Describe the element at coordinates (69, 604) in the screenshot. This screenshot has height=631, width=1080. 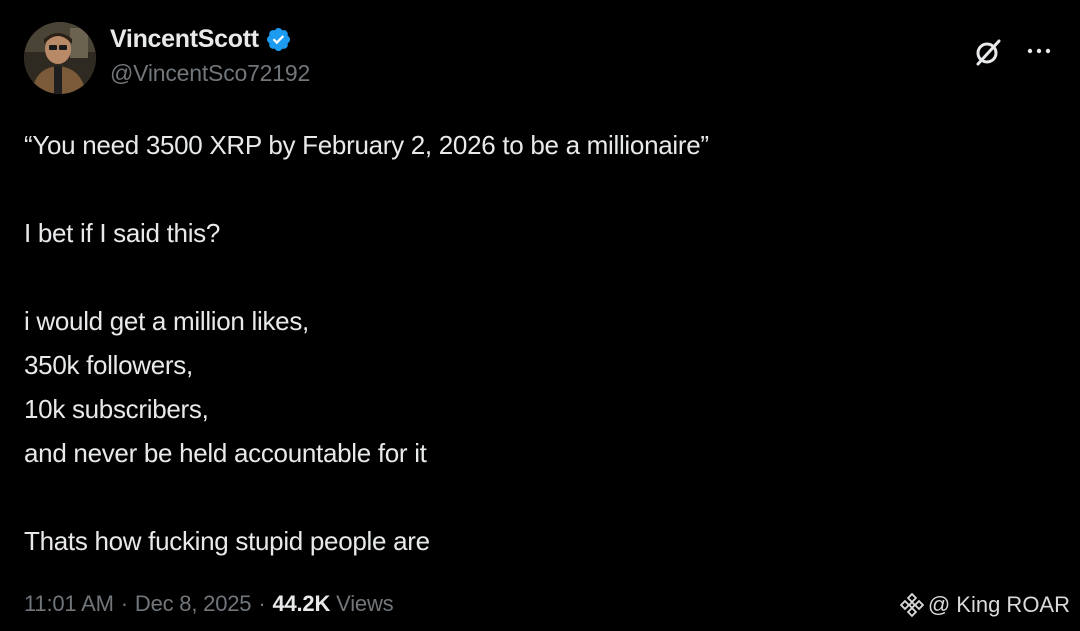
I see `tweet-time: 11:01 AM` at that location.